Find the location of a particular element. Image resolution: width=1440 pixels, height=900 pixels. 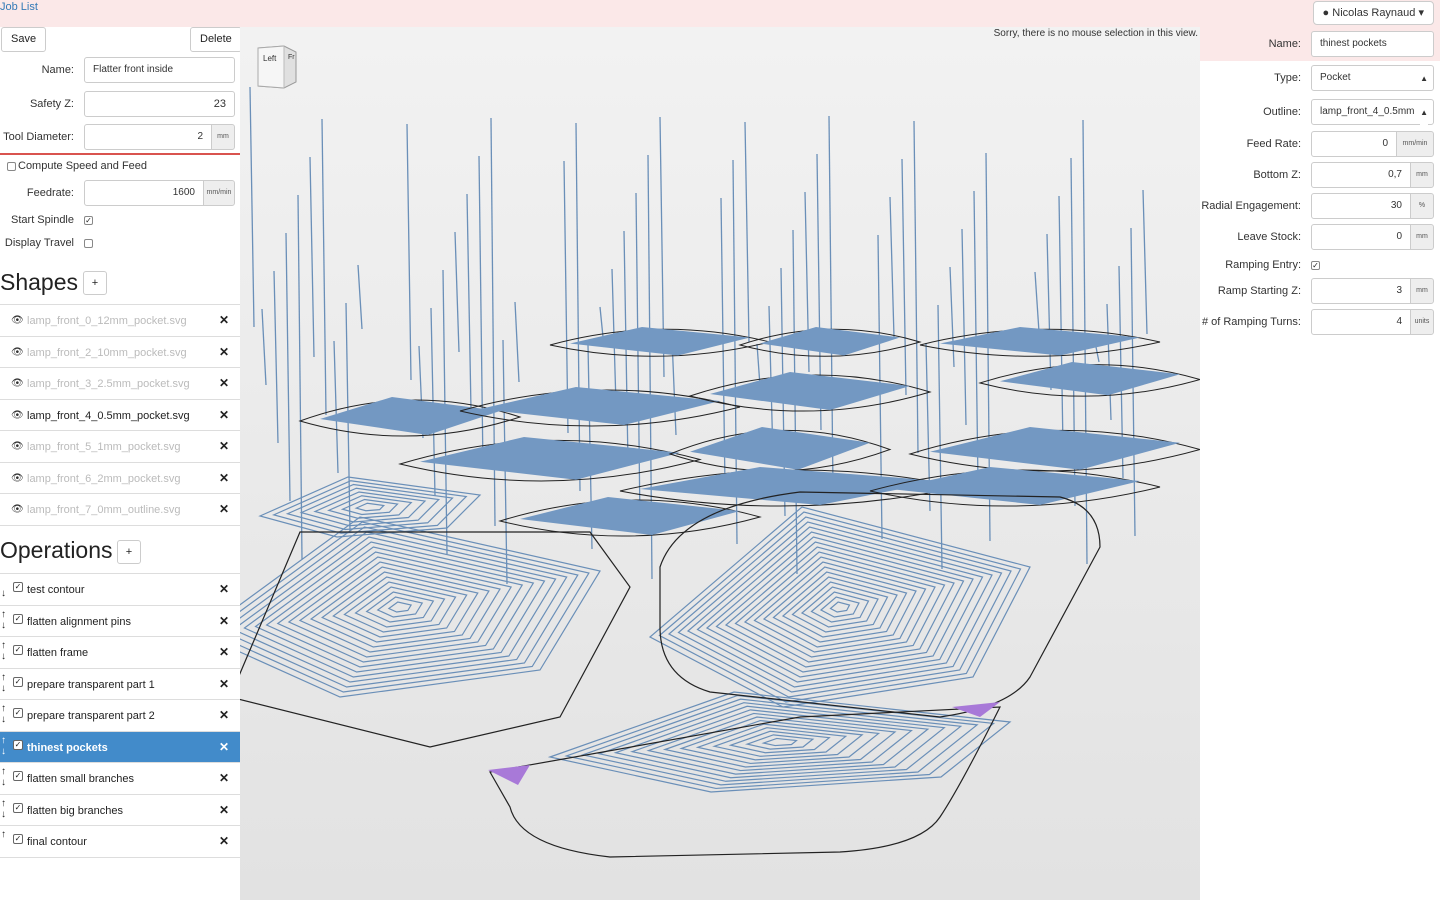

safety-z-label: Safety Z: is located at coordinates (51, 104).